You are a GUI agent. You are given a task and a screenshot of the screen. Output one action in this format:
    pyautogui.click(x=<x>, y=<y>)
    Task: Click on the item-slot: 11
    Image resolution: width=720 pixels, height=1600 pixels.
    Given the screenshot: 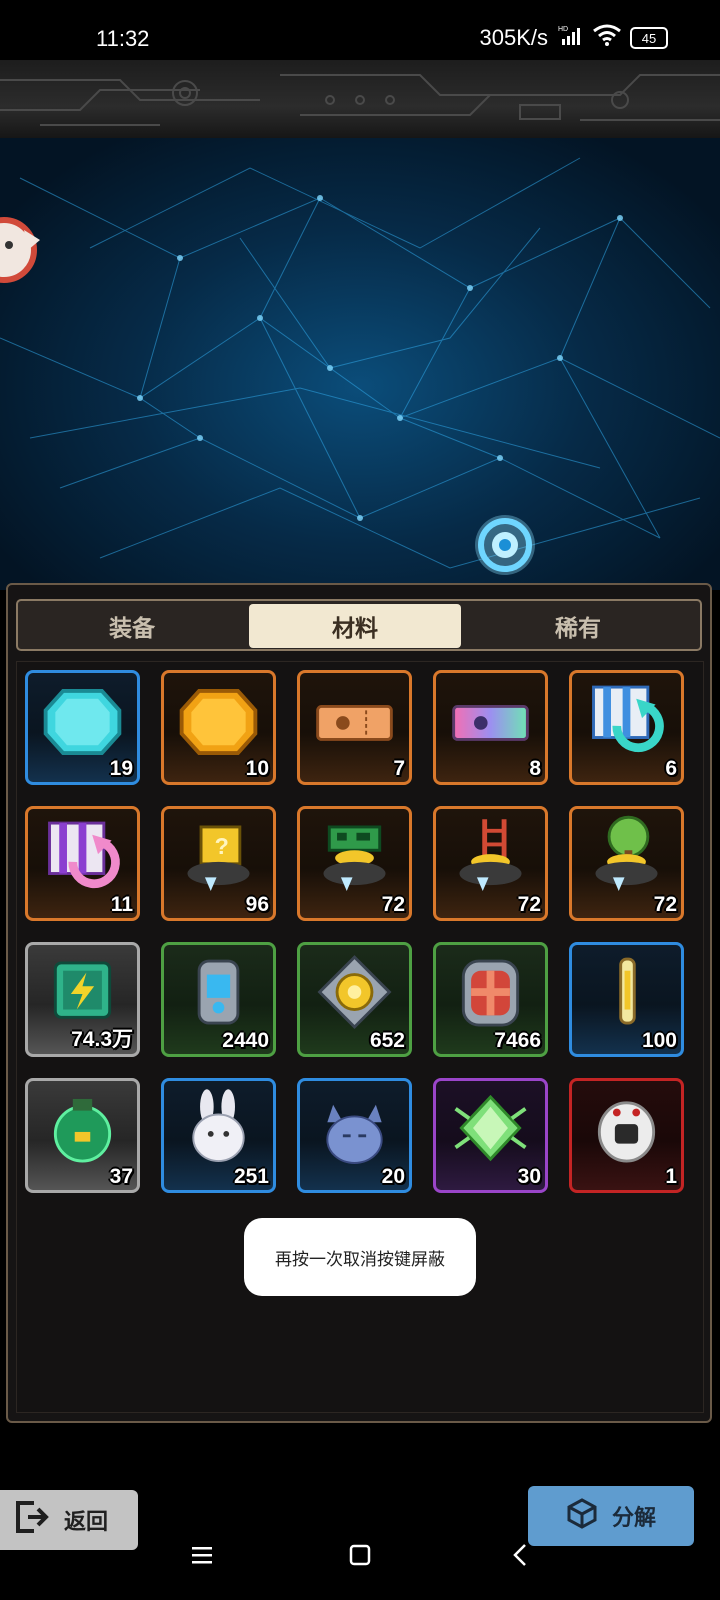 What is the action you would take?
    pyautogui.click(x=82, y=863)
    